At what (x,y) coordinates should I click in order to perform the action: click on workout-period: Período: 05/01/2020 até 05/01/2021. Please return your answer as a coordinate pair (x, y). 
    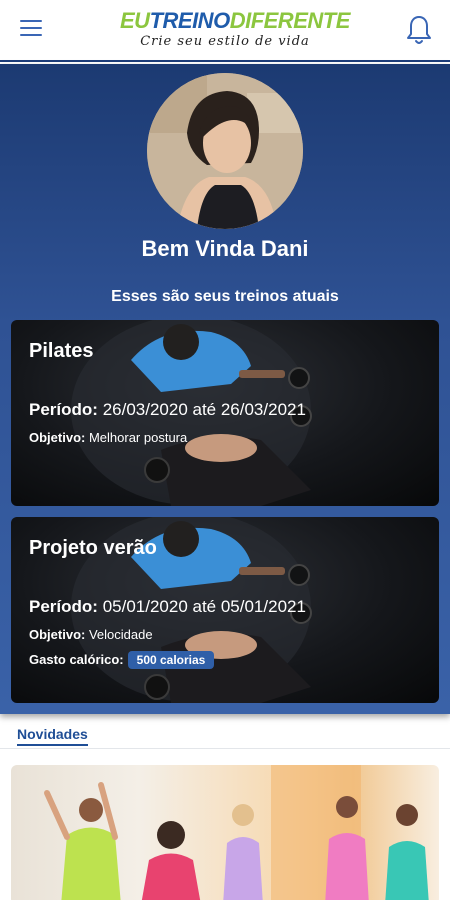
    Looking at the image, I should click on (167, 606).